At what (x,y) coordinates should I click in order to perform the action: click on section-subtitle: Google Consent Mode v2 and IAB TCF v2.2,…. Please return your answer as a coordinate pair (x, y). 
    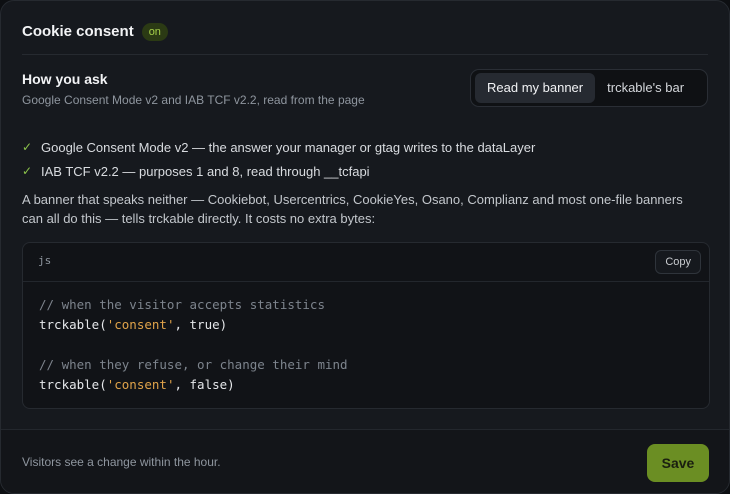
    Looking at the image, I should click on (193, 100).